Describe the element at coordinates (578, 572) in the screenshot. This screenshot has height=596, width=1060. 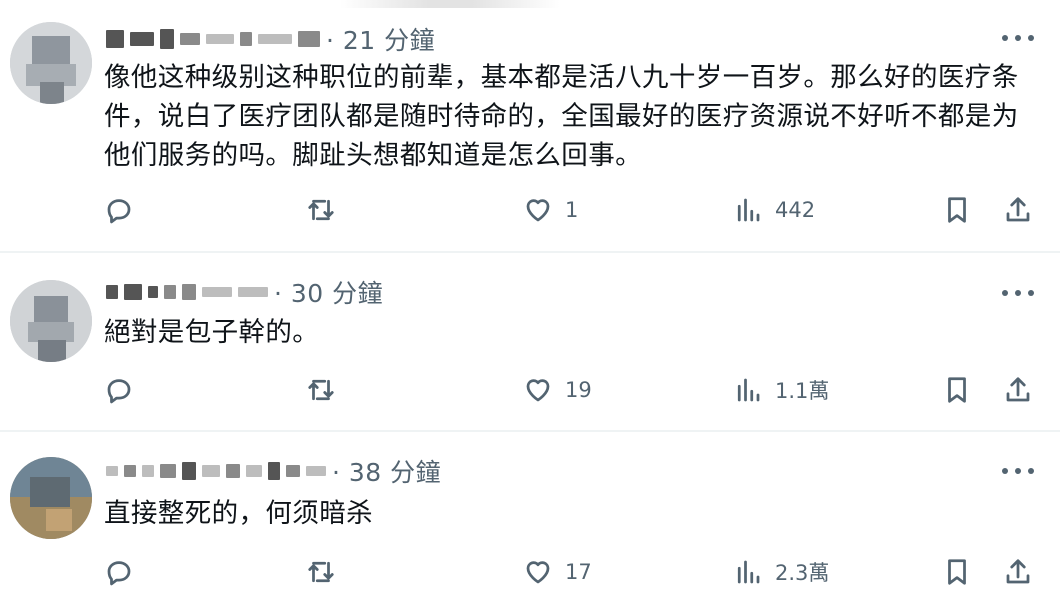
I see `like-count: 17` at that location.